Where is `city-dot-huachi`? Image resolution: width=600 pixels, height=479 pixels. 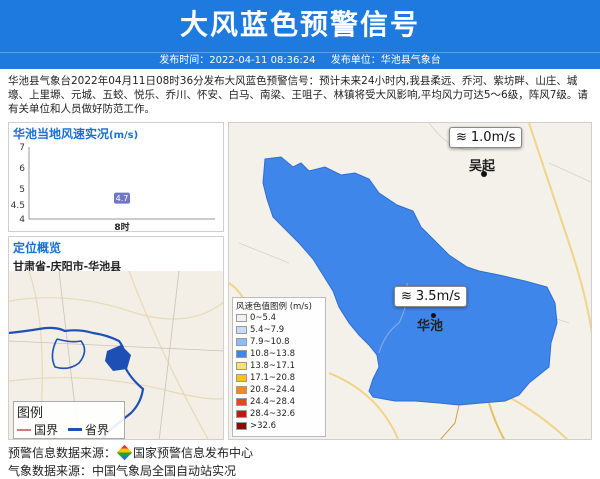
city-dot-huachi is located at coordinates (433, 315).